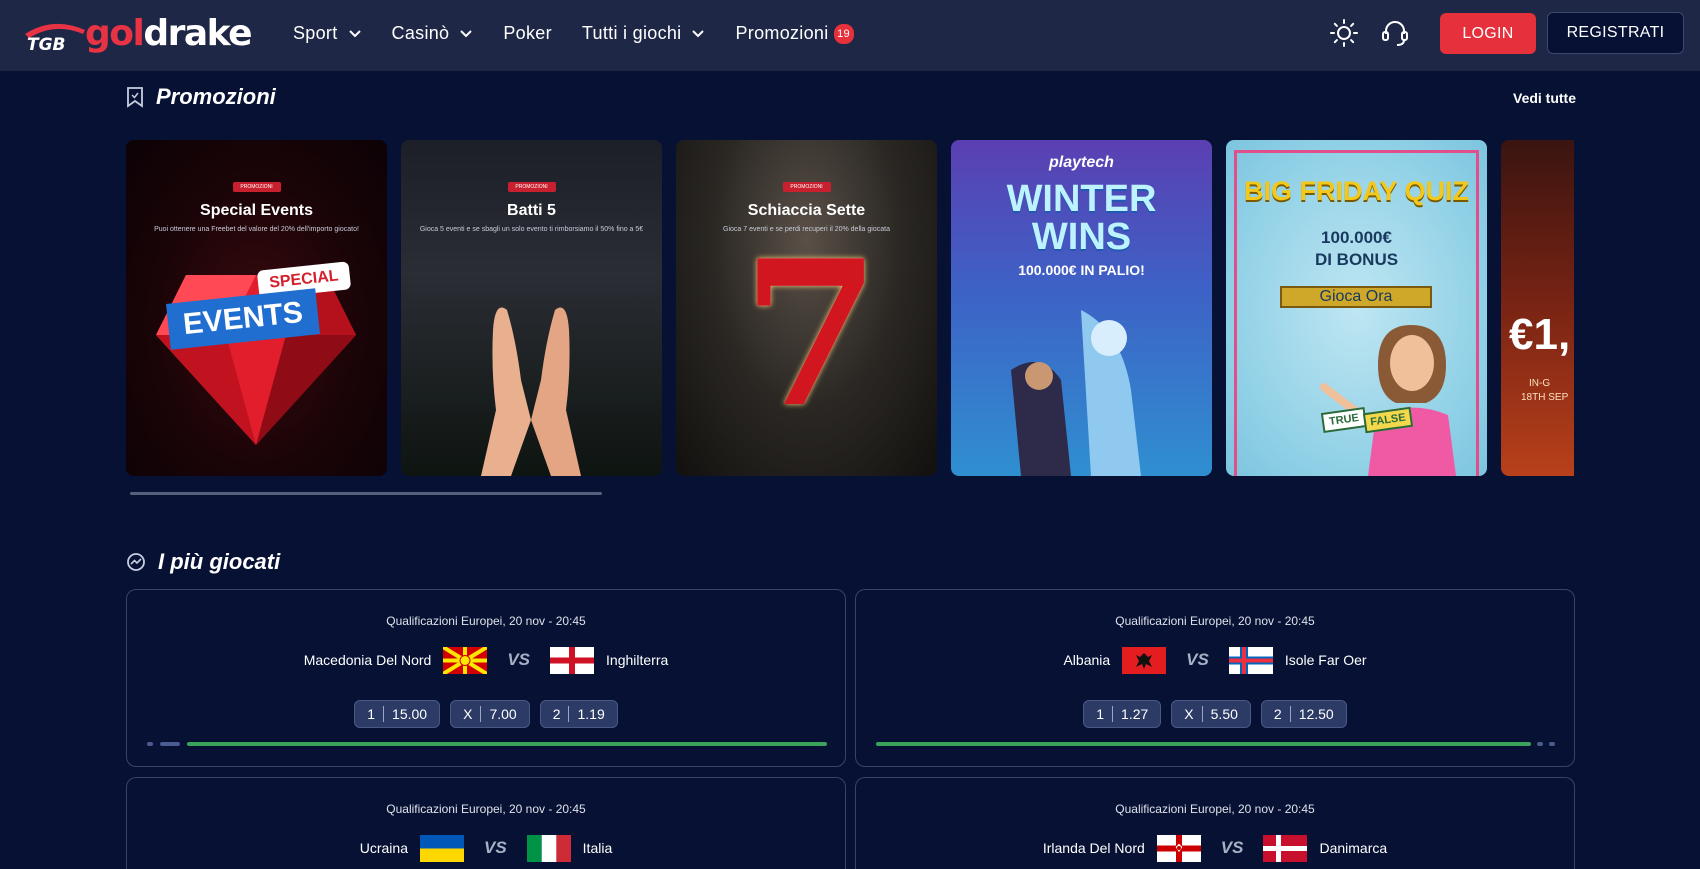 This screenshot has width=1700, height=869. Describe the element at coordinates (843, 33) in the screenshot. I see `promo-count-badge: 19` at that location.